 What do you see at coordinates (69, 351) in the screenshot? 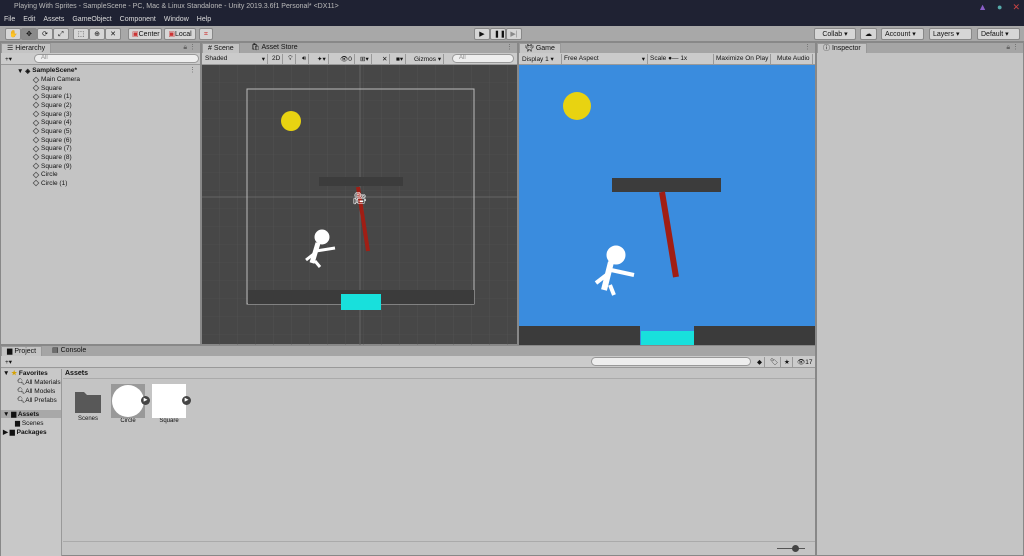
I see `tab-console: ▤ Console` at bounding box center [69, 351].